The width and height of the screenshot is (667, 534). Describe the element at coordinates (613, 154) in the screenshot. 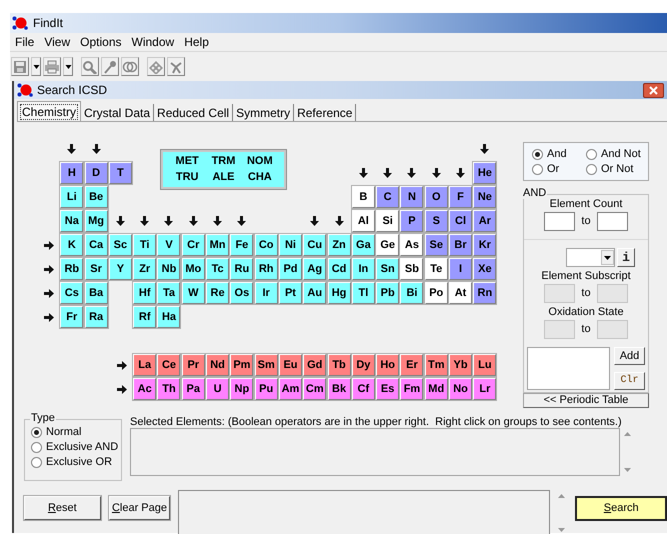

I see `radio-option: And Not` at that location.